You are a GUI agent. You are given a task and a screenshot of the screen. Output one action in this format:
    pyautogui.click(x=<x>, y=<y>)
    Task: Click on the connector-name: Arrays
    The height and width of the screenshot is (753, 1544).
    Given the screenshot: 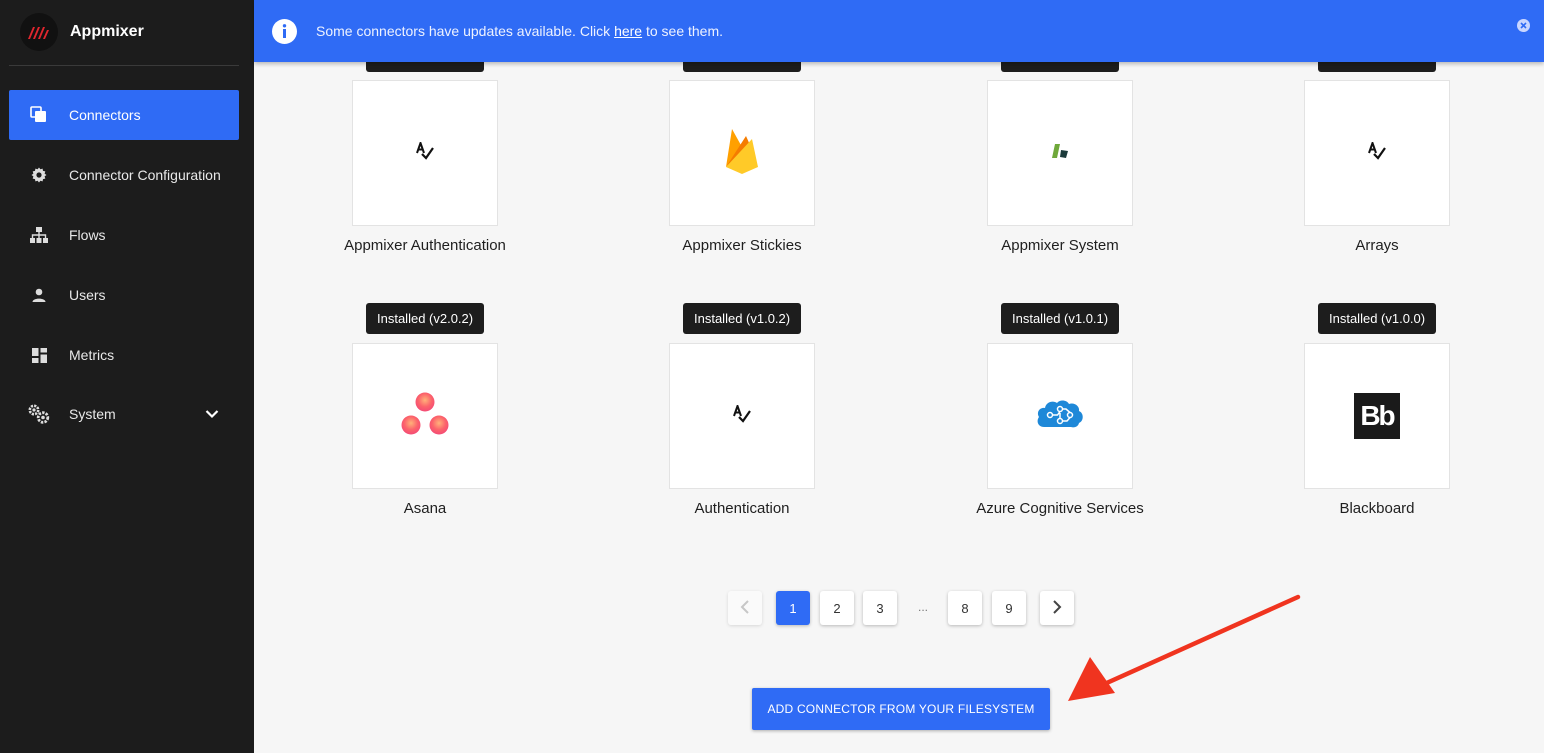 What is the action you would take?
    pyautogui.click(x=1377, y=245)
    